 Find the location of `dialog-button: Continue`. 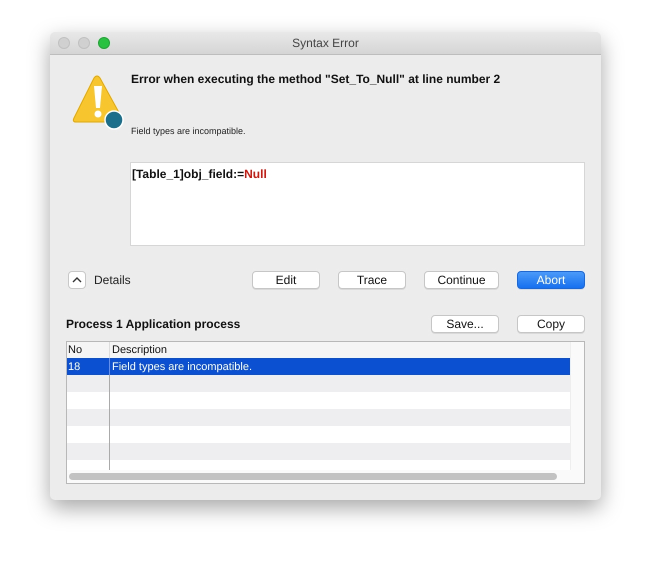

dialog-button: Continue is located at coordinates (461, 280).